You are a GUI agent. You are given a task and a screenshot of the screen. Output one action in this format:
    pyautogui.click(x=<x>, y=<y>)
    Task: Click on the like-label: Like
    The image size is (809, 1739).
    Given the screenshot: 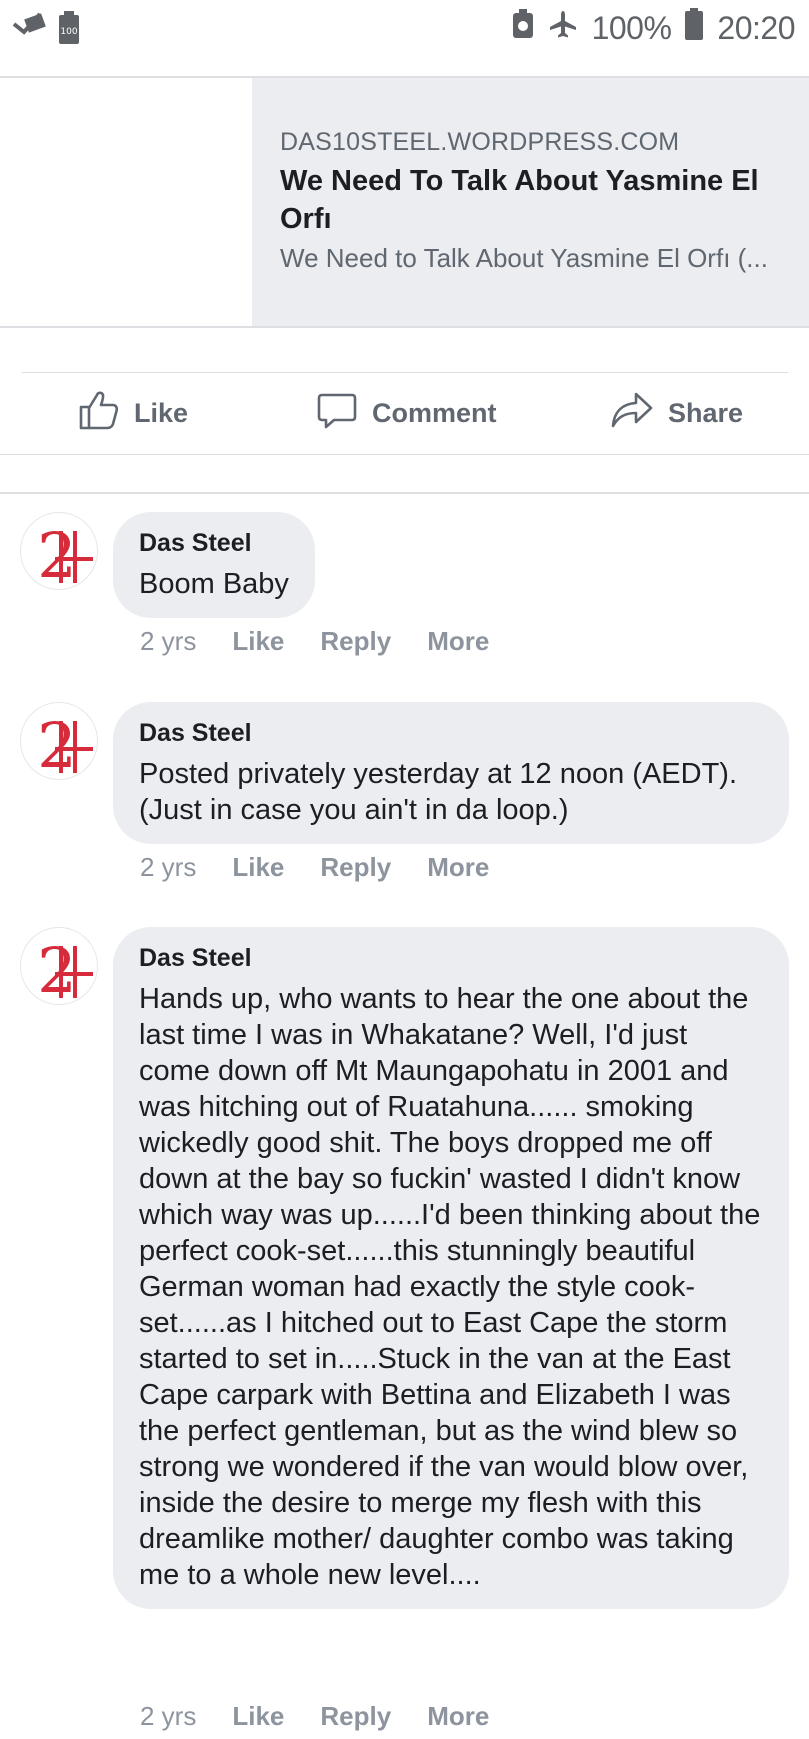 What is the action you would take?
    pyautogui.click(x=161, y=412)
    